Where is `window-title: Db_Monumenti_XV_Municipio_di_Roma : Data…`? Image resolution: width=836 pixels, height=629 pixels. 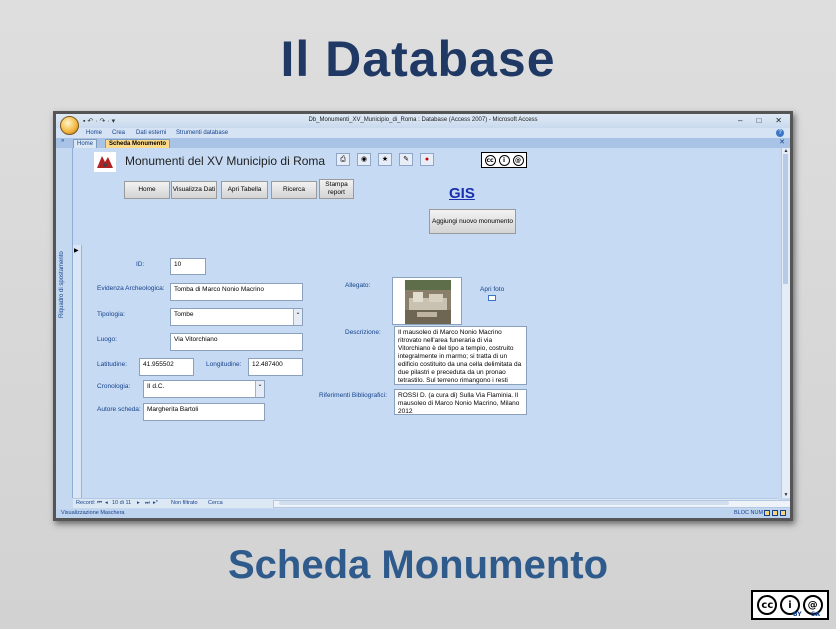 window-title: Db_Monumenti_XV_Municipio_di_Roma : Data… is located at coordinates (423, 120).